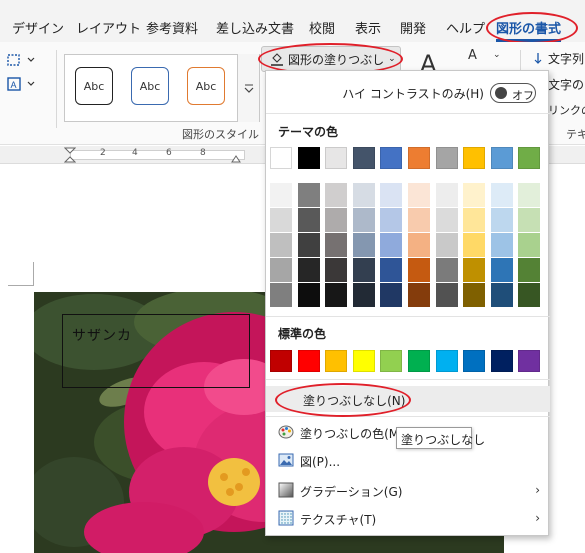 The height and width of the screenshot is (553, 585). I want to click on text-box-content: サザンカ, so click(102, 335).